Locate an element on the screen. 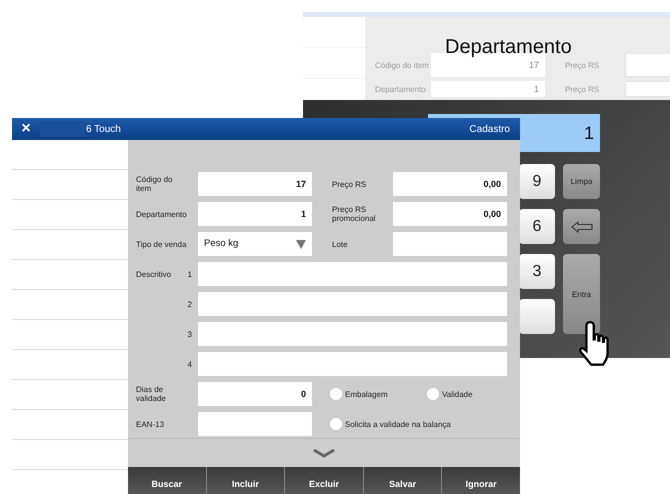 This screenshot has width=670, height=494. blank-key is located at coordinates (537, 316).